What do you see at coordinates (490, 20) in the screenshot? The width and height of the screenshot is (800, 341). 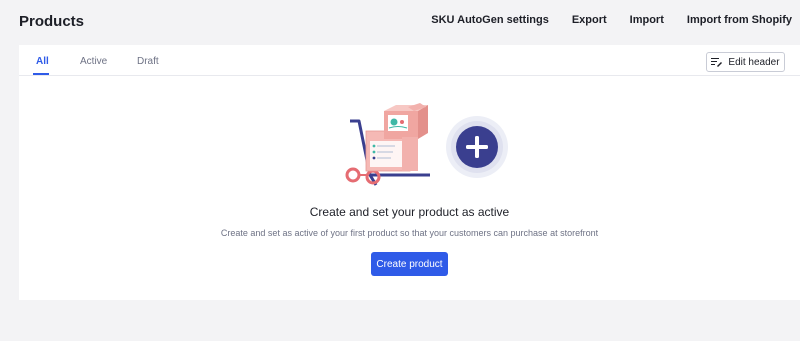 I see `sku-autogen-settings-button: SKU AutoGen settings` at bounding box center [490, 20].